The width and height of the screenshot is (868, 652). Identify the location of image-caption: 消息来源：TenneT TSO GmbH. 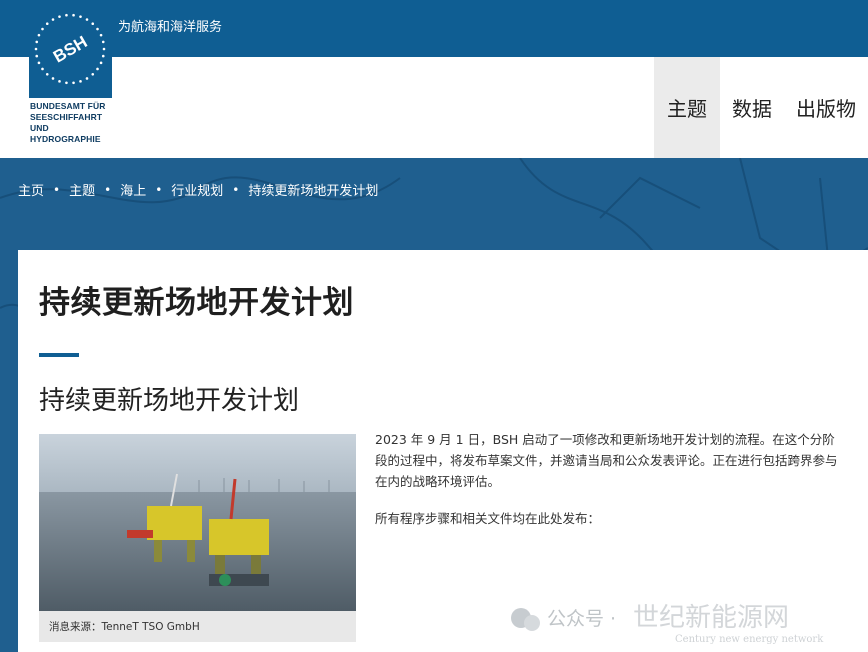
(197, 626).